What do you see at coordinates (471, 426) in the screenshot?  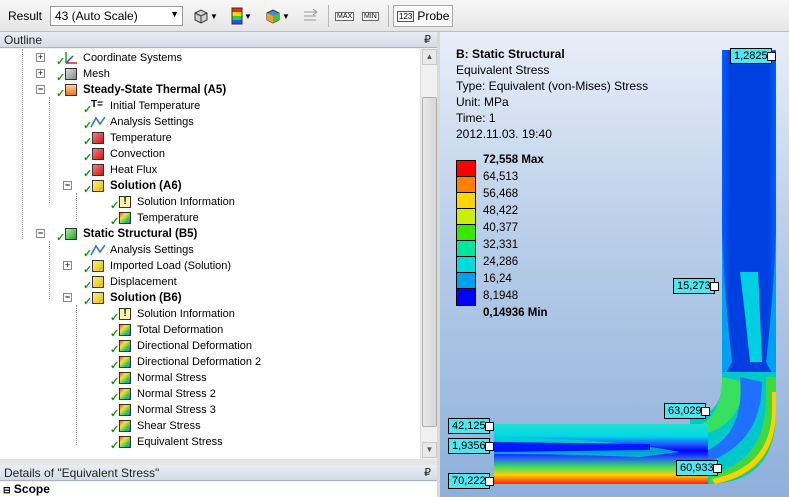 I see `probe-label-left-top: 42,125` at bounding box center [471, 426].